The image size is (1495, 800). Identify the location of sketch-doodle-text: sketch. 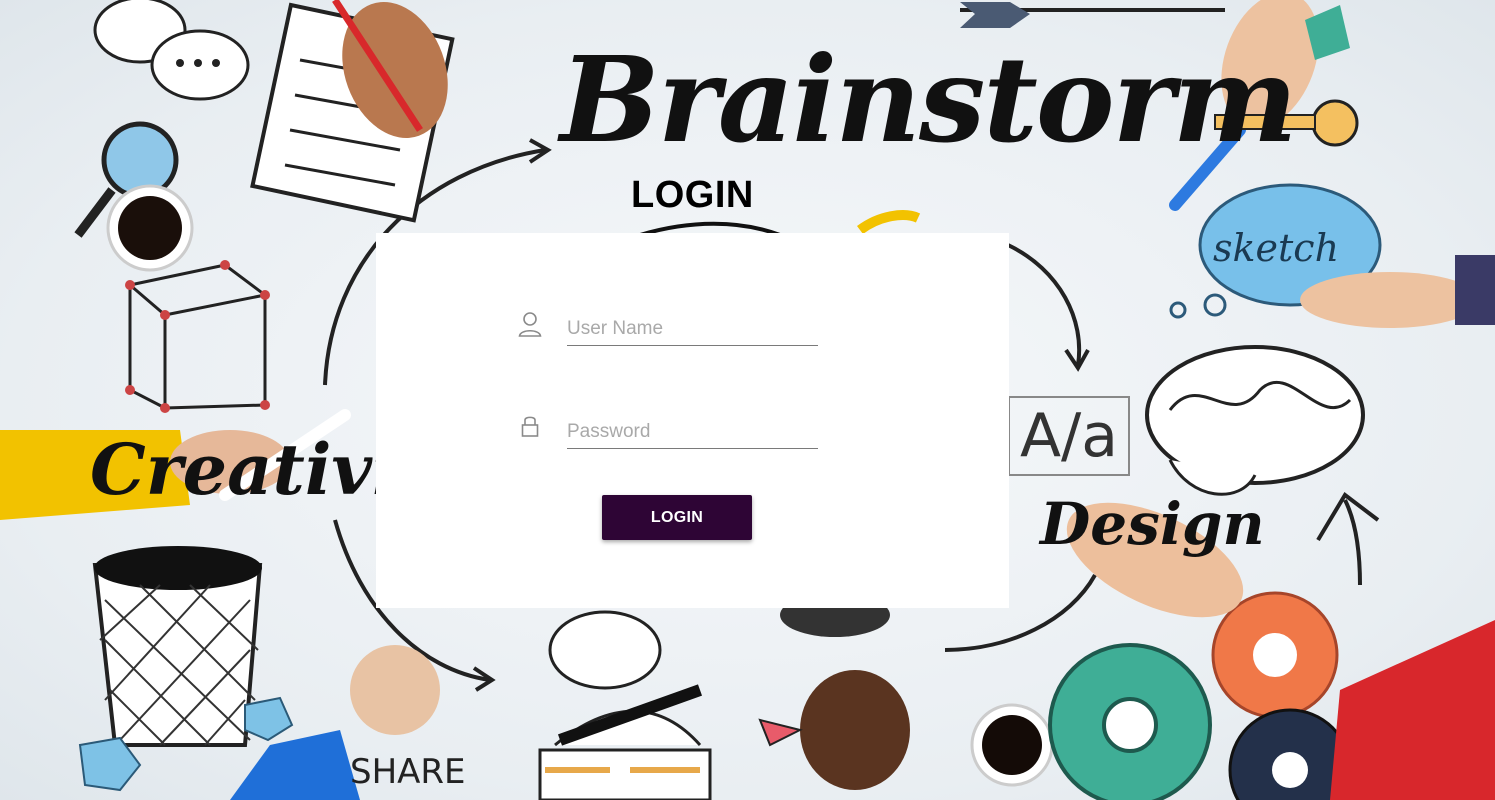
(1276, 248).